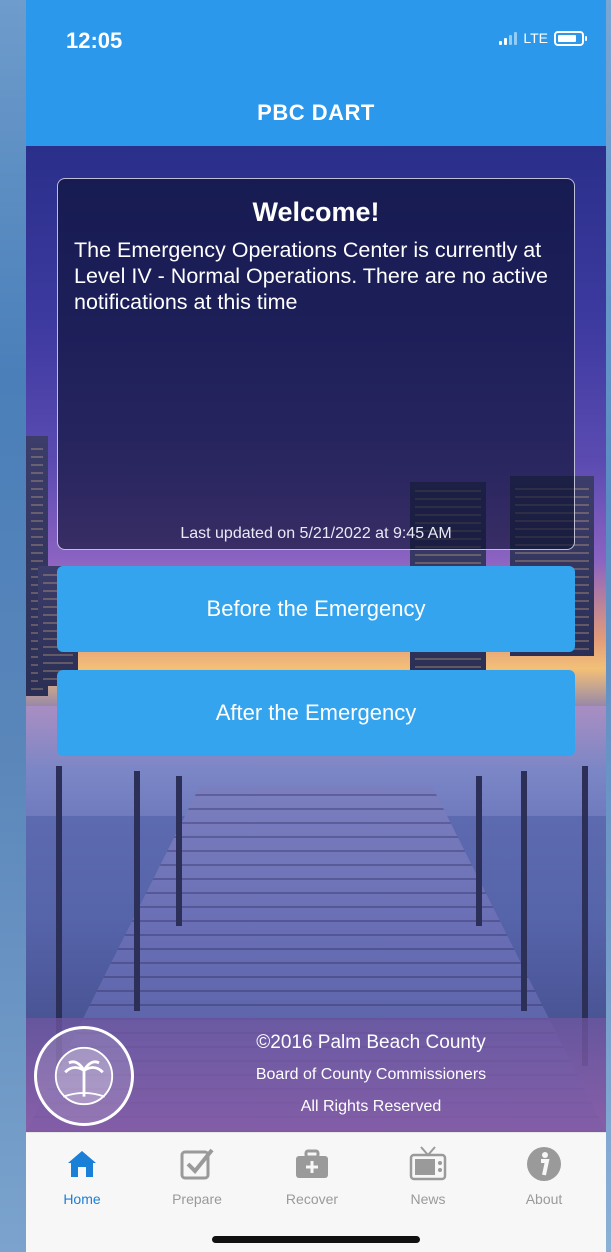  Describe the element at coordinates (316, 533) in the screenshot. I see `last-updated: Last updated on 5/21/2022 at 9:45 AM` at that location.